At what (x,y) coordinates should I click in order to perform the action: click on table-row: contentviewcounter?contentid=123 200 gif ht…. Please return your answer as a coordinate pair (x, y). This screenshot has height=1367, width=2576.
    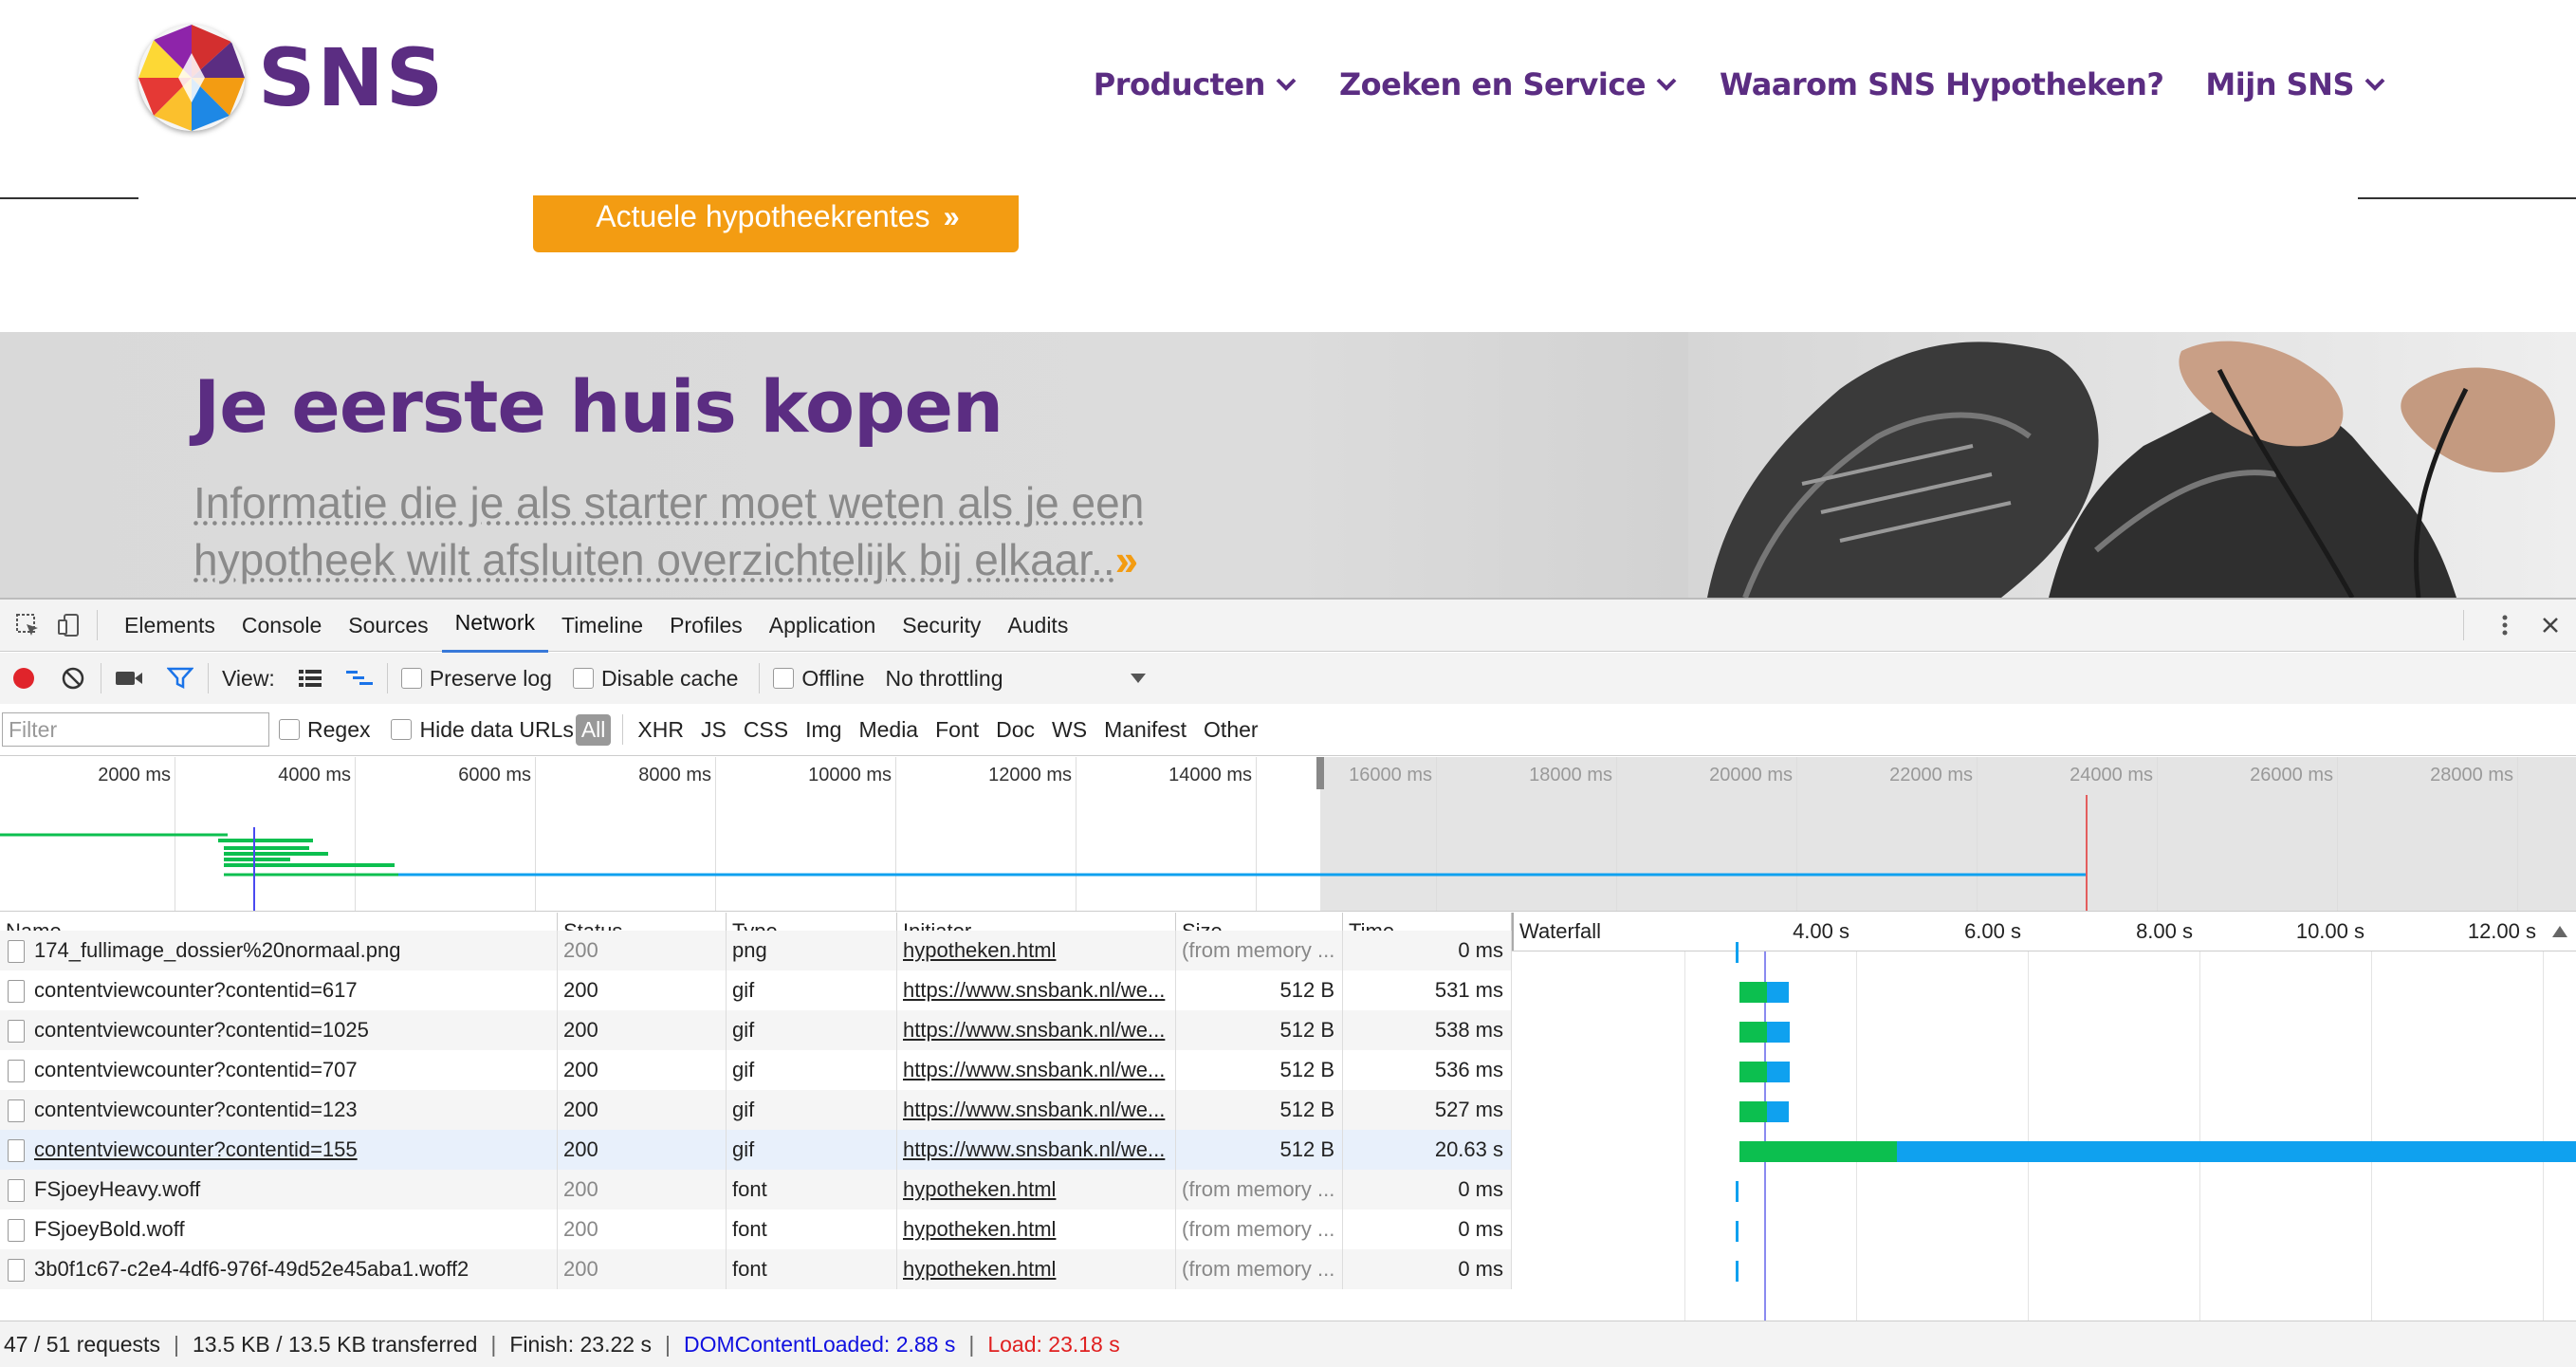
    Looking at the image, I should click on (756, 1110).